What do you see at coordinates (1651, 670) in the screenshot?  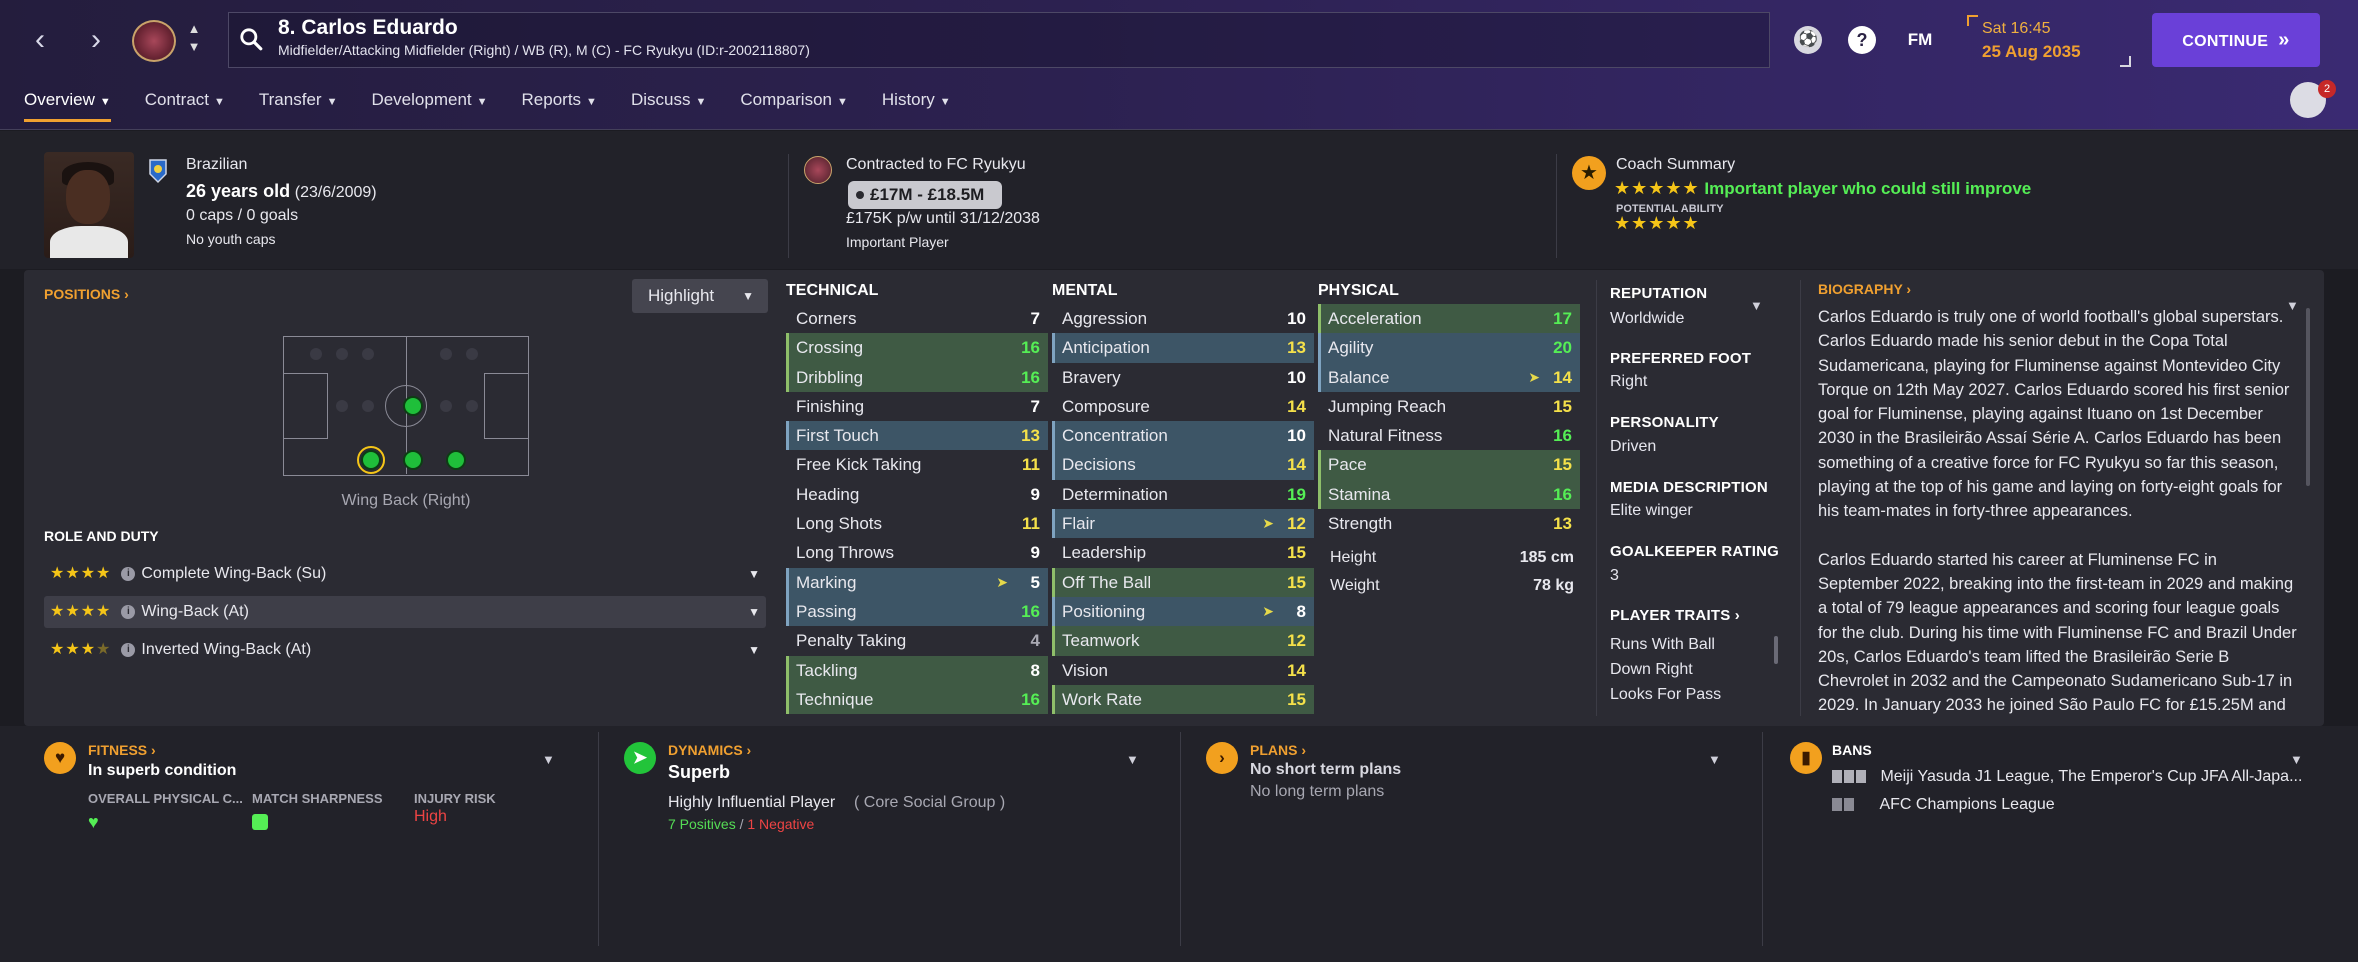 I see `trait-item: Down Right` at bounding box center [1651, 670].